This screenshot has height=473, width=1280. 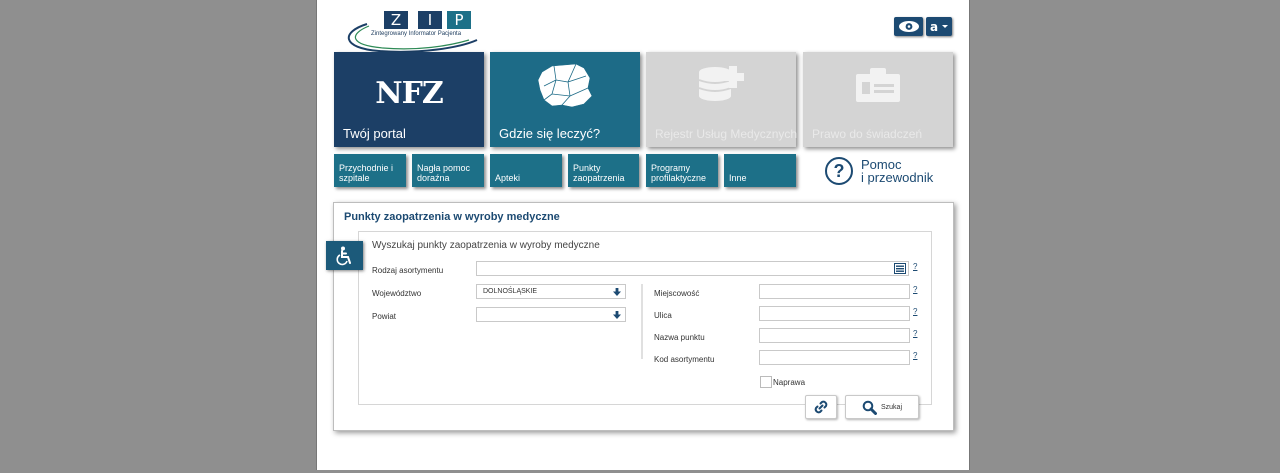 What do you see at coordinates (867, 134) in the screenshot?
I see `tile-label: Prawo do świadczeń` at bounding box center [867, 134].